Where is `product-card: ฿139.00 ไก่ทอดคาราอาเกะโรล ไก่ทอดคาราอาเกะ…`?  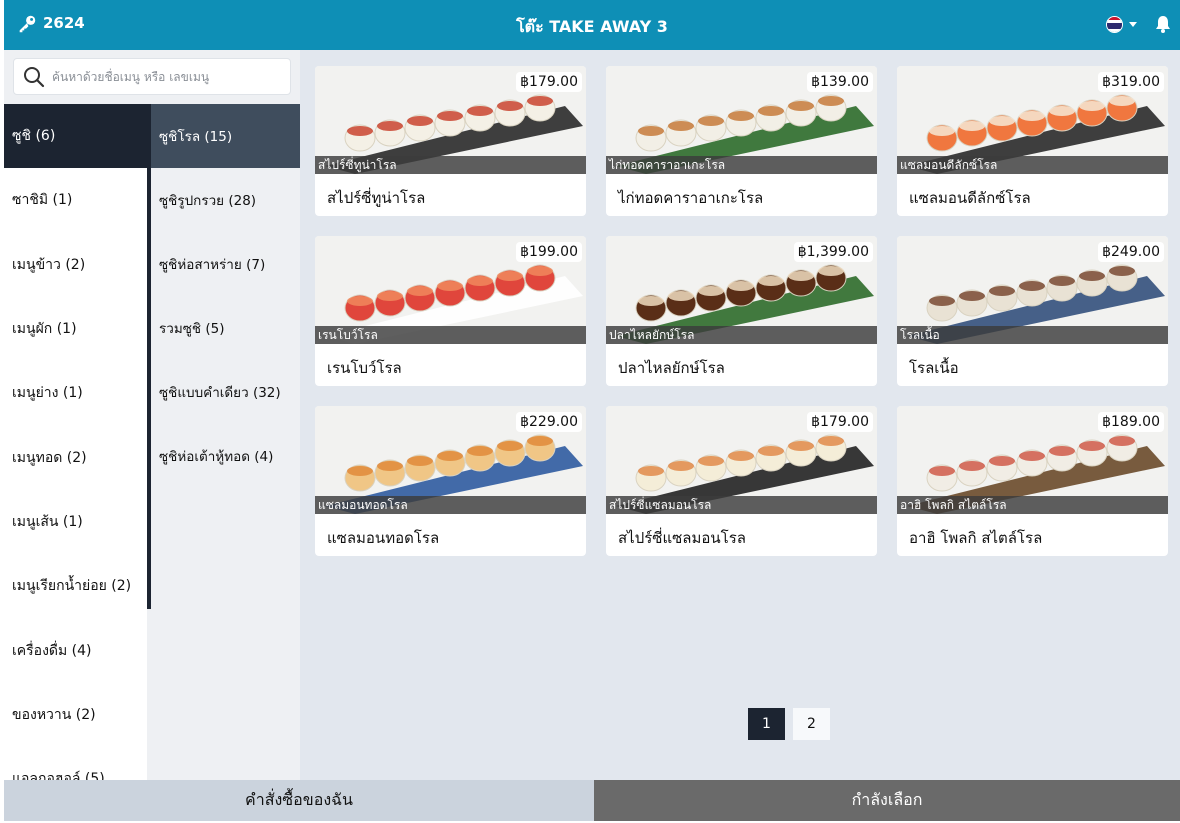 product-card: ฿139.00 ไก่ทอดคาราอาเกะโรล ไก่ทอดคาราอาเกะ… is located at coordinates (741, 141).